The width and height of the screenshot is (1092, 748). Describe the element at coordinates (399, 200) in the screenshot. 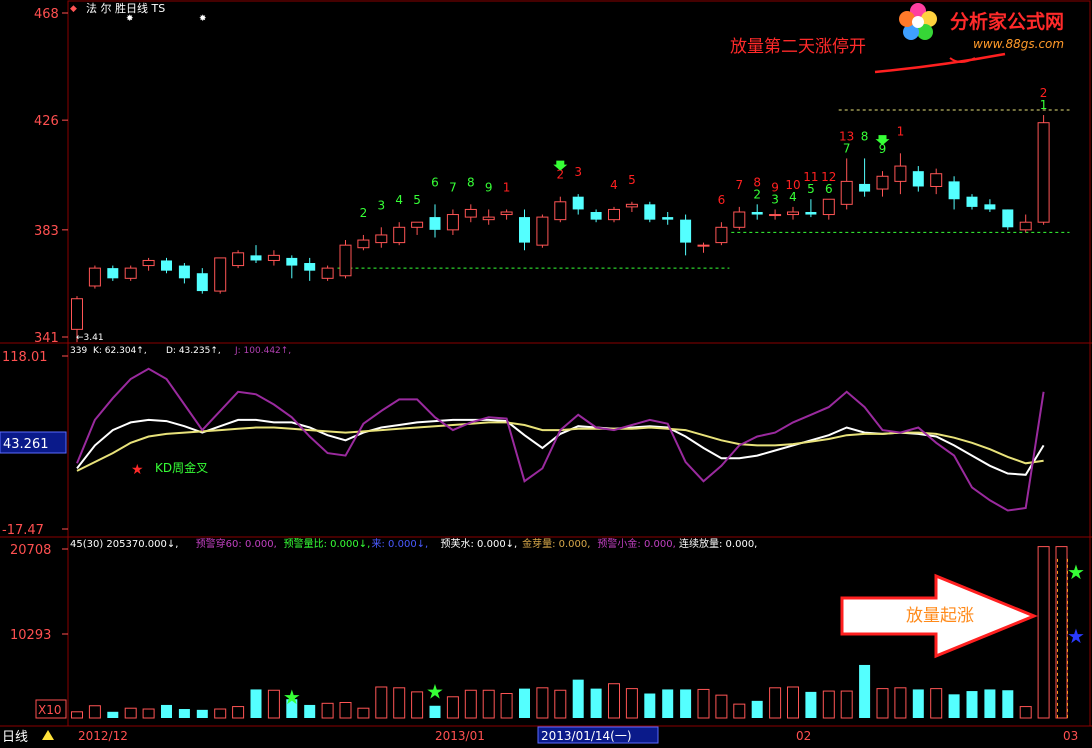

I see `sequence-label: 4` at that location.